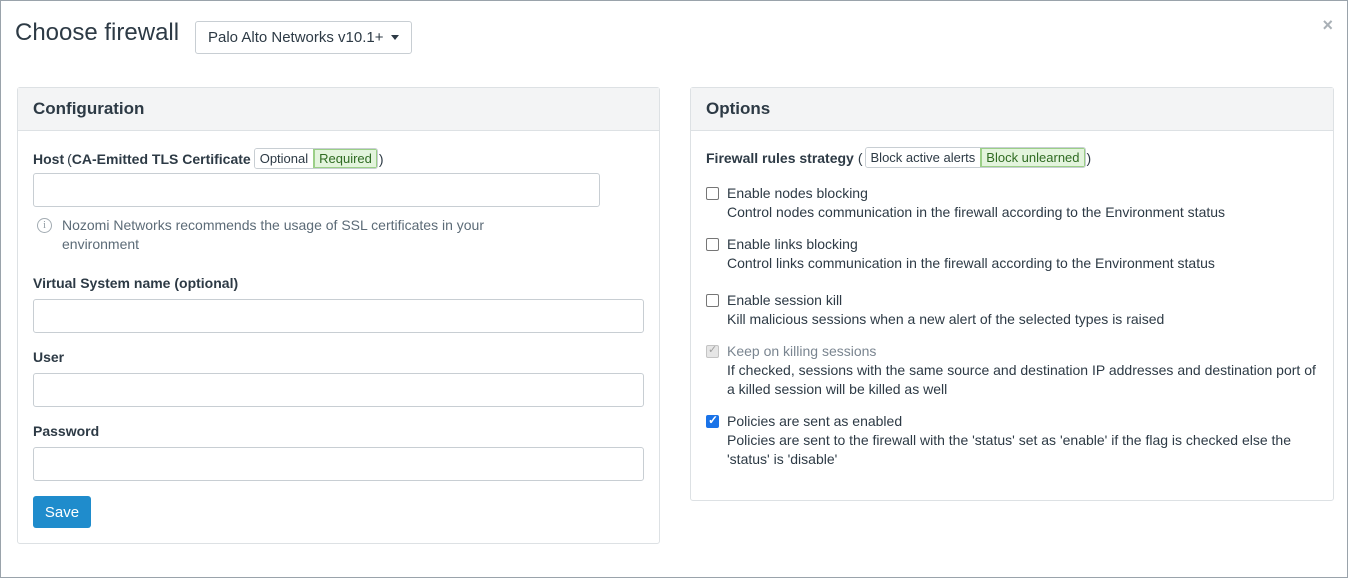 This screenshot has height=578, width=1348. I want to click on option-title: Enable links blocking, so click(792, 244).